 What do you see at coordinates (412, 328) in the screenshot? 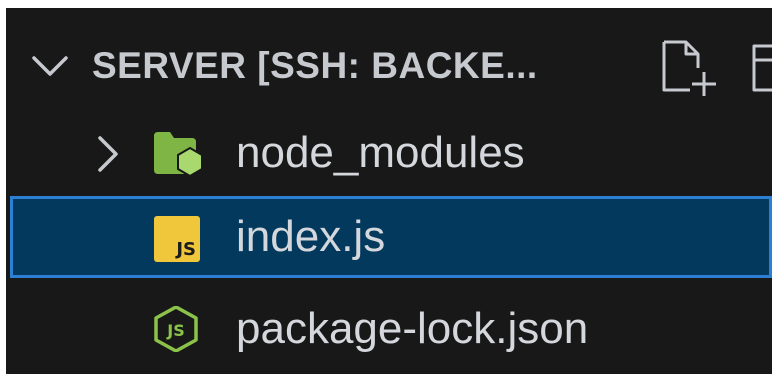
I see `tree-item-label: package-lock.json` at bounding box center [412, 328].